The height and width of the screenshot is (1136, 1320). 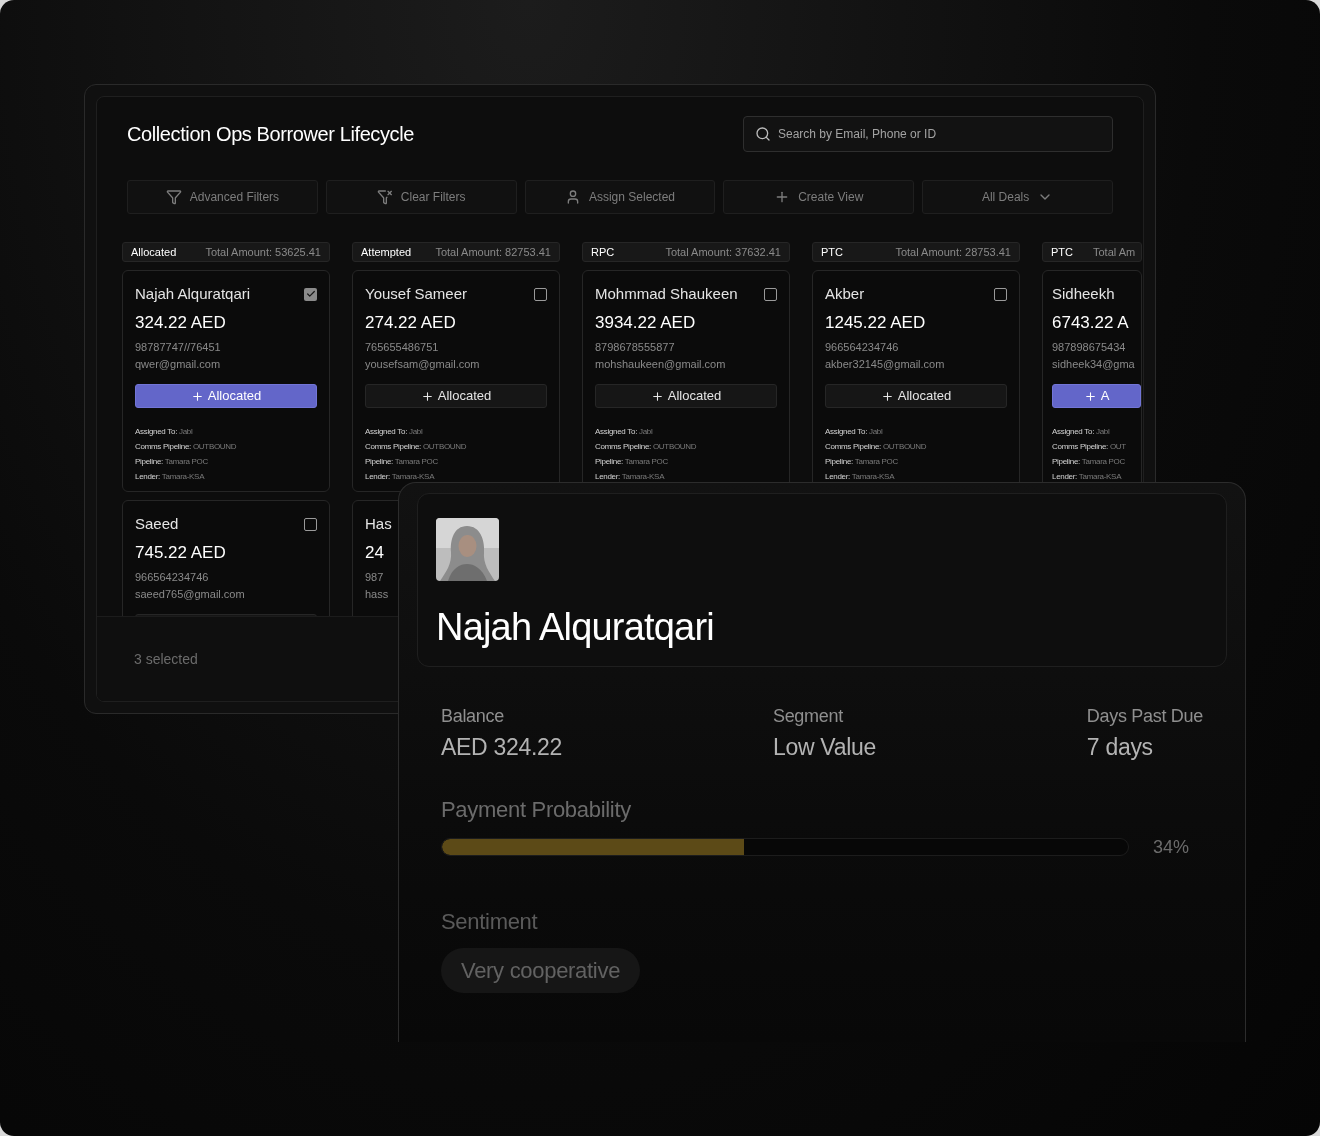 I want to click on borrower-card: Yousef Sameer 274.22 AED 765655486751 yousefsam@gmail.com Allocated Assigned To: Jabl Comms Pipeline: OUTBOUND Pipeline: Tamara POC Lender: Tamara-KSA, so click(x=456, y=381).